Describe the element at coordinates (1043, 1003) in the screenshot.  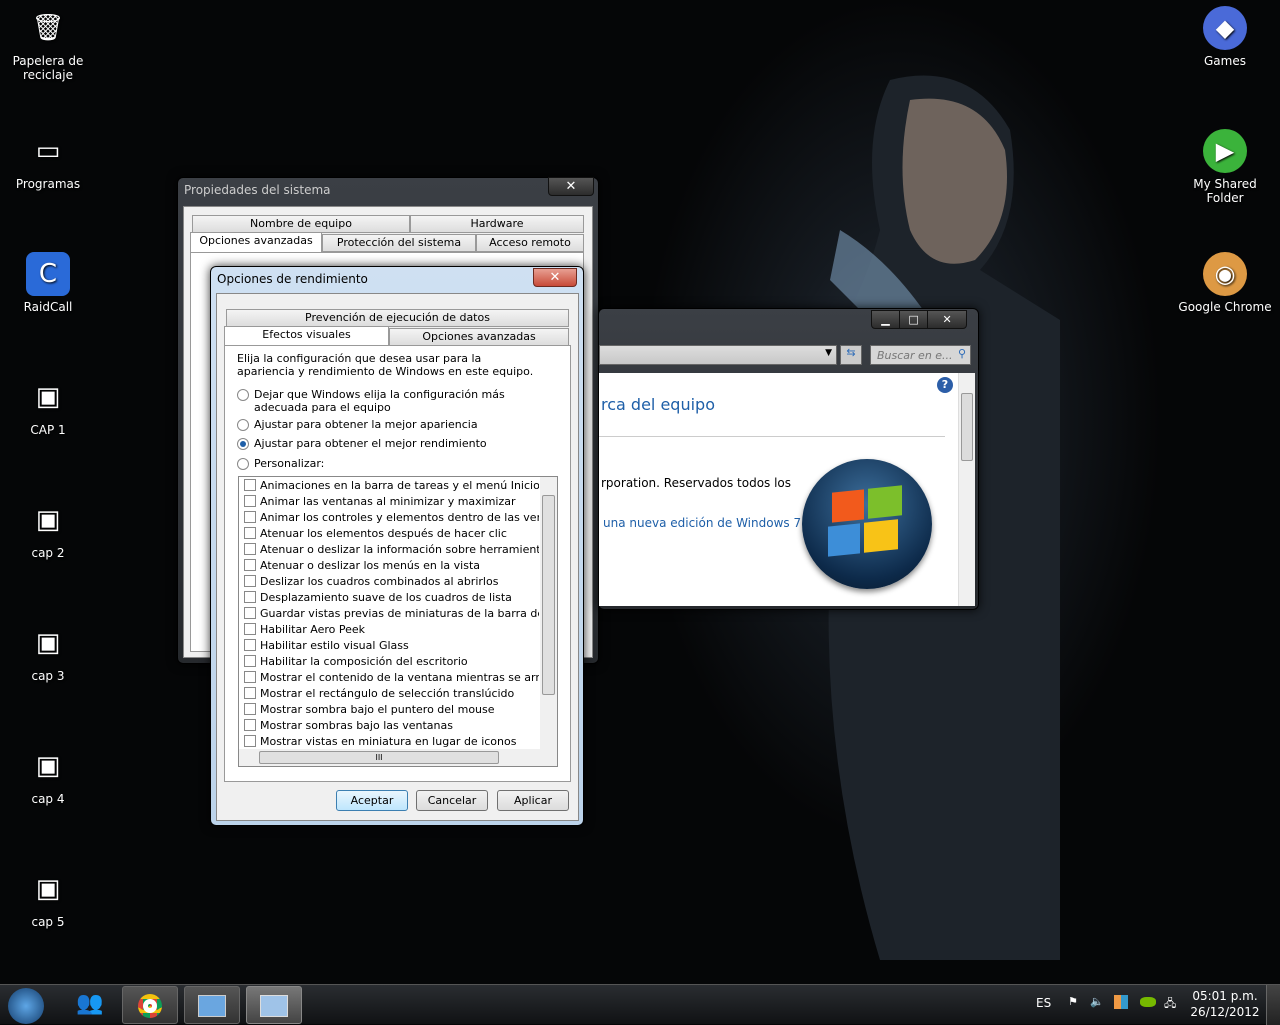
I see `language-indicator: ES` at that location.